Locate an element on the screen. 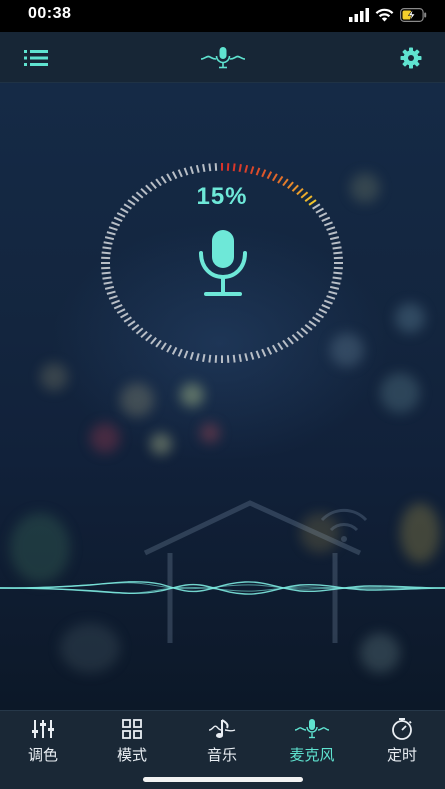 The height and width of the screenshot is (789, 445). tab-mode: 模式 is located at coordinates (132, 742).